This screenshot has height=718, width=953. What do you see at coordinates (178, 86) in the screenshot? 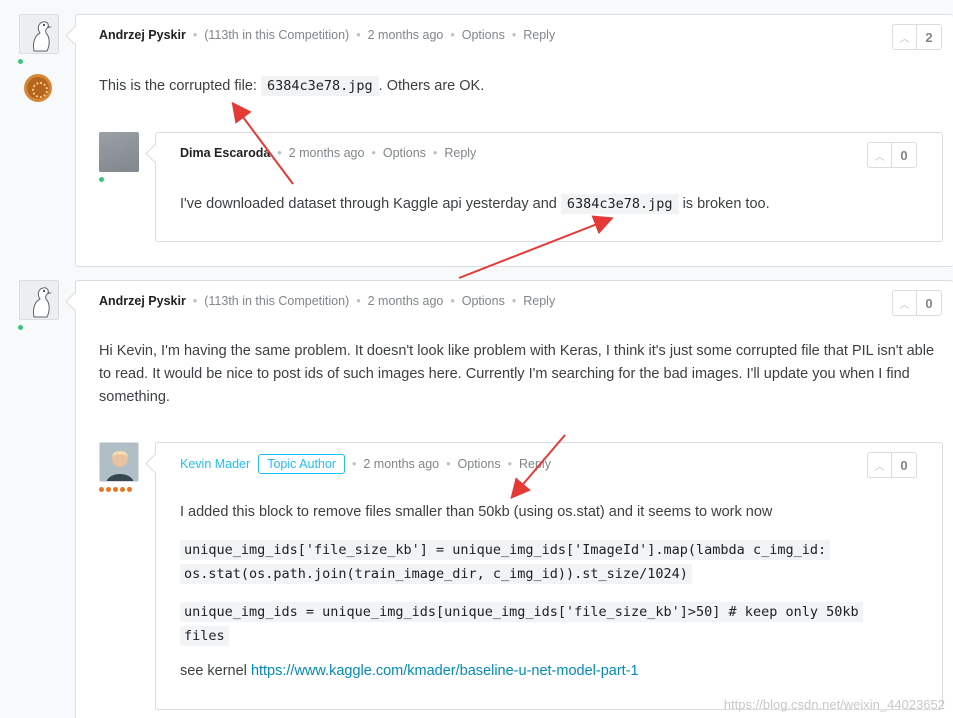
I see `comment-text: This is the corrupted file:` at bounding box center [178, 86].